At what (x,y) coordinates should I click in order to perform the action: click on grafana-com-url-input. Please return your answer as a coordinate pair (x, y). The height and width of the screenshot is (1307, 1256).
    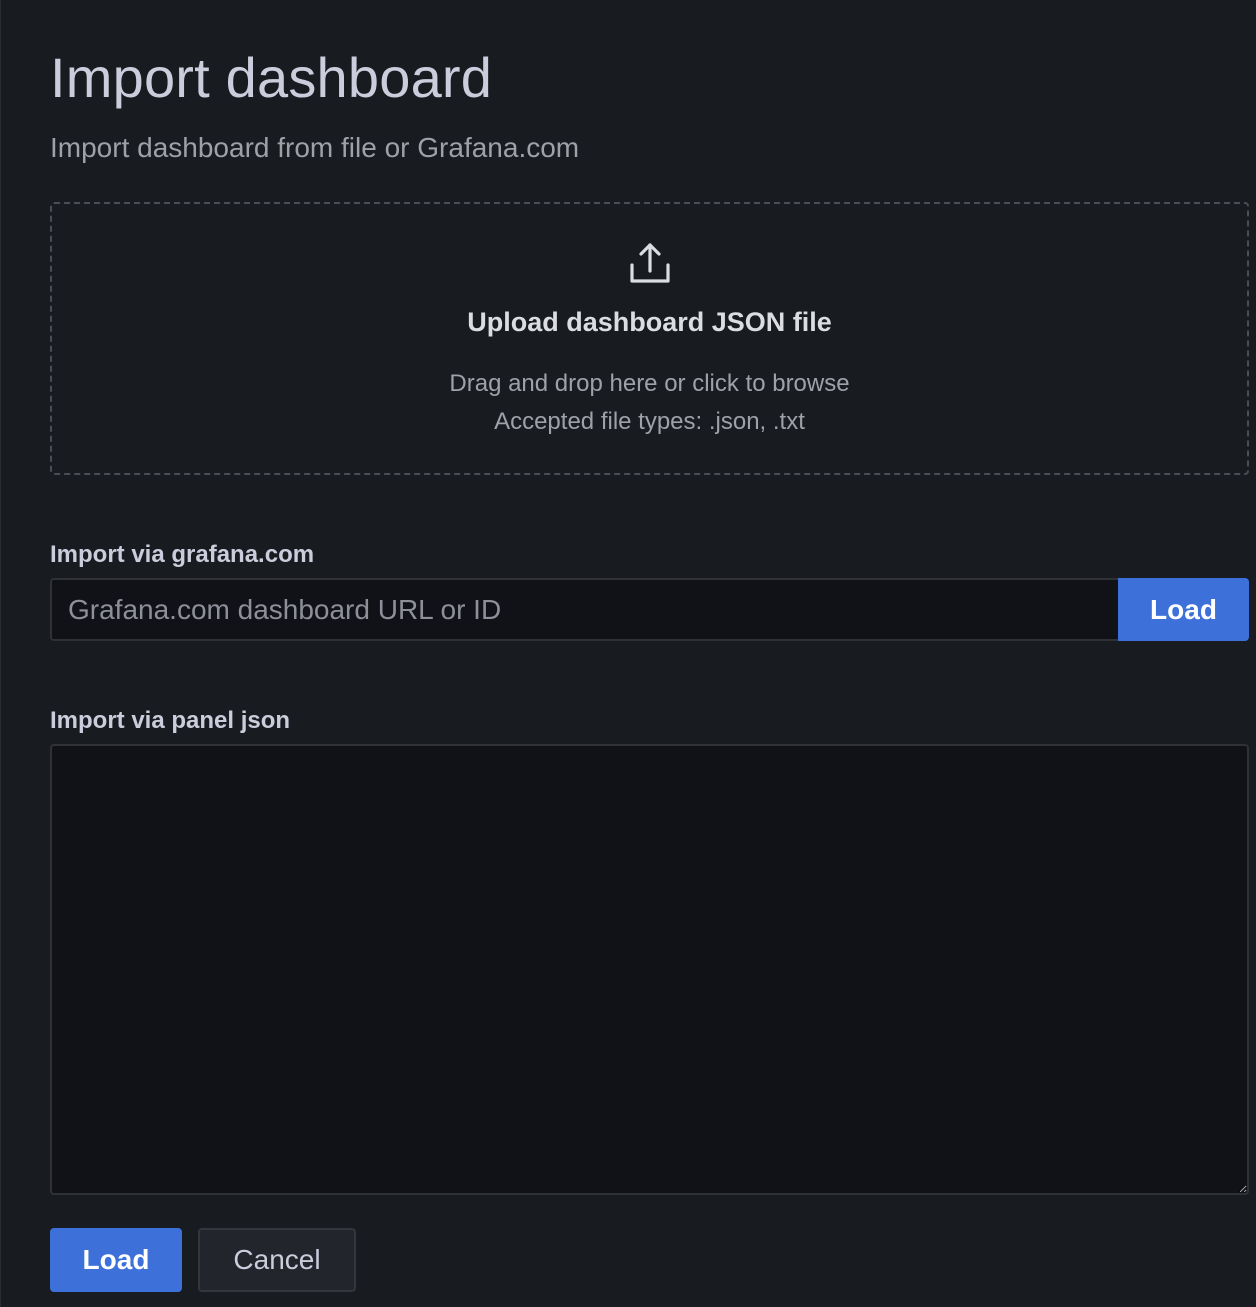
    Looking at the image, I should click on (584, 609).